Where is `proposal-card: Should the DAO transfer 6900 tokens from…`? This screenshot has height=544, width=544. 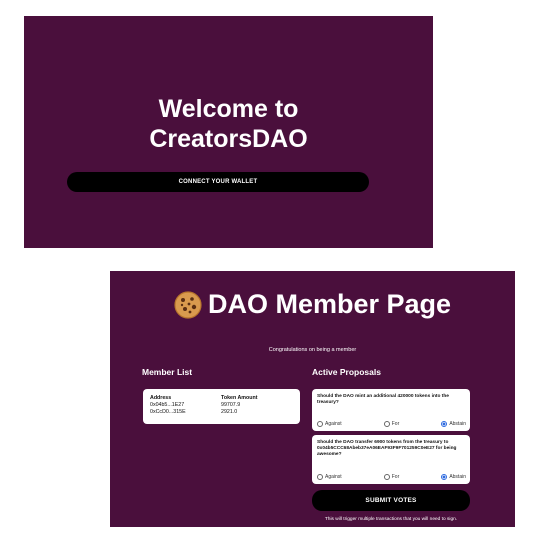
proposal-card: Should the DAO transfer 6900 tokens from… is located at coordinates (391, 459).